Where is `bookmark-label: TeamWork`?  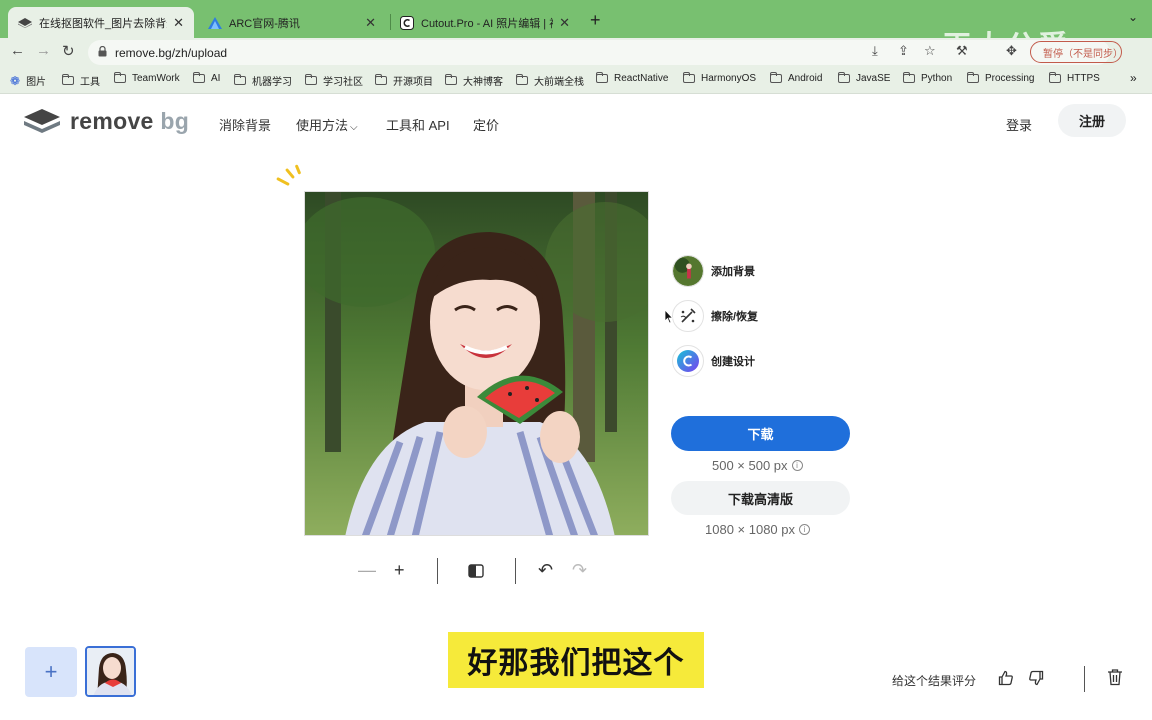
bookmark-label: TeamWork is located at coordinates (156, 78).